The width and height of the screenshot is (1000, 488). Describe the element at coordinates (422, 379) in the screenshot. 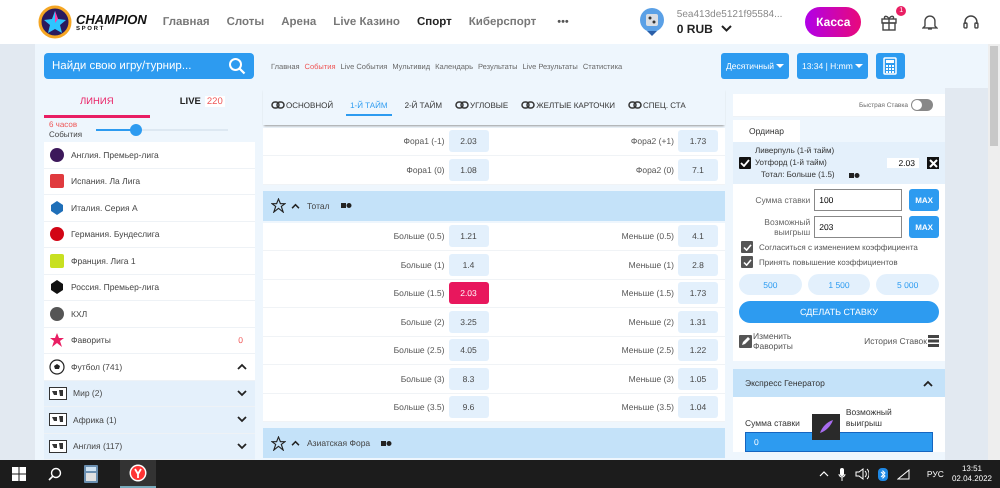

I see `outcome-label: Больше (3)` at that location.